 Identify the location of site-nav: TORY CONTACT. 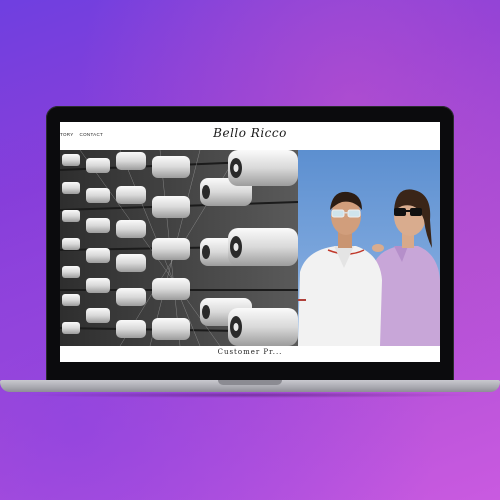
(81, 134).